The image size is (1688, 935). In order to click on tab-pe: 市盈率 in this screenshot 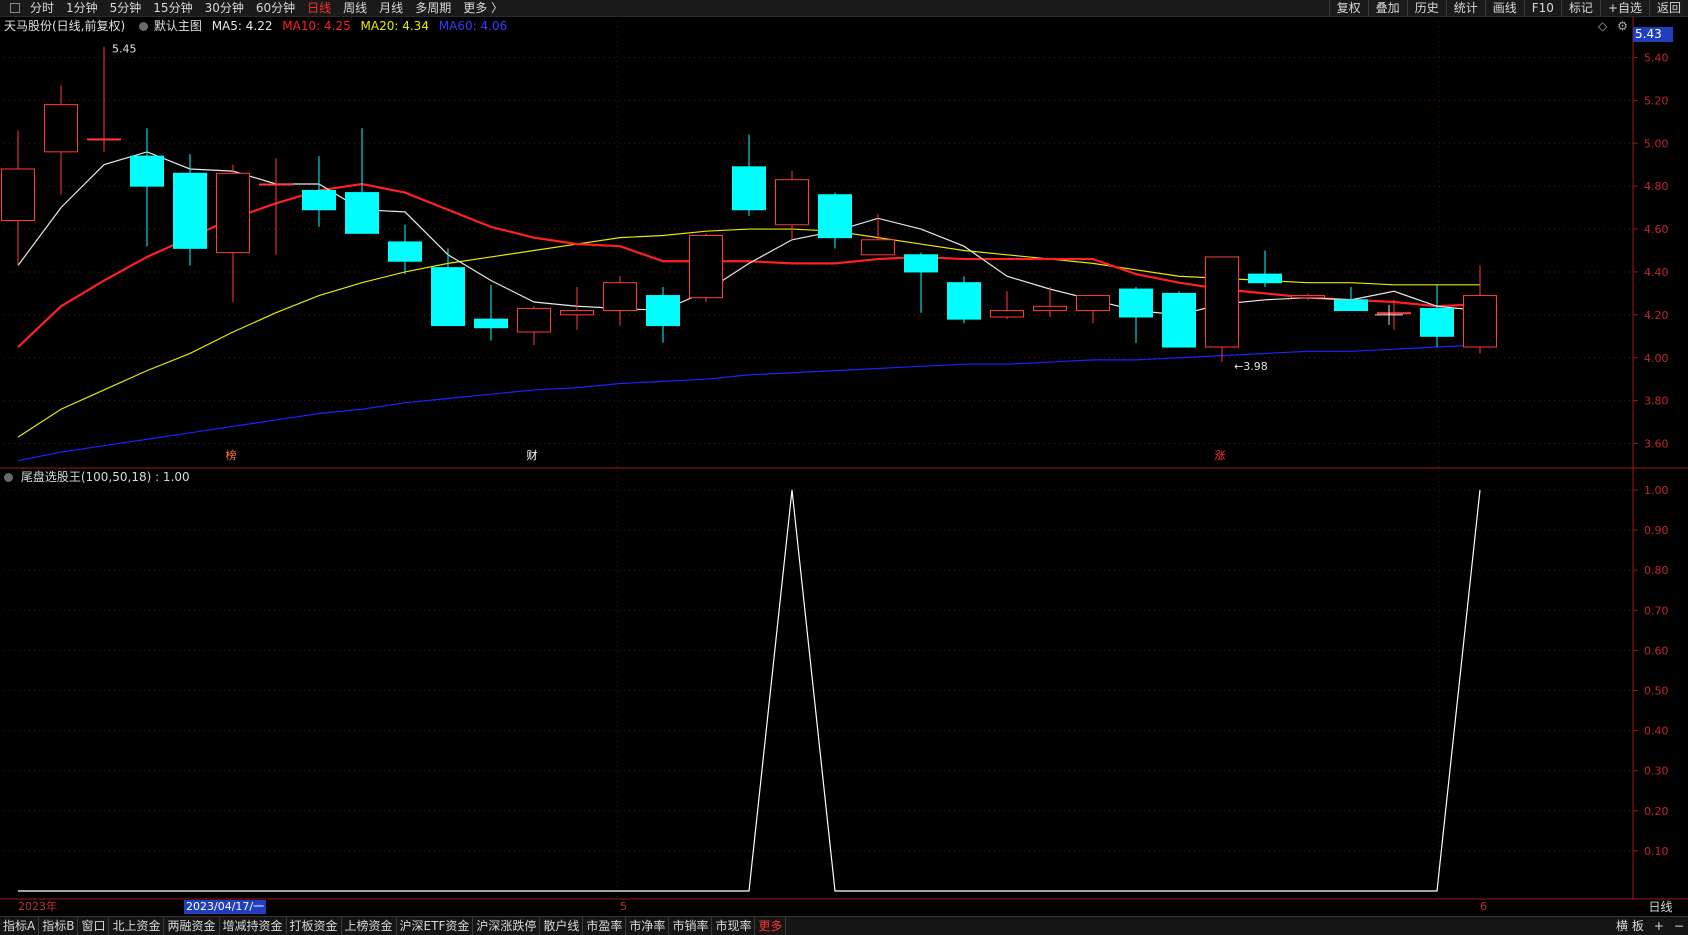, I will do `click(605, 926)`.